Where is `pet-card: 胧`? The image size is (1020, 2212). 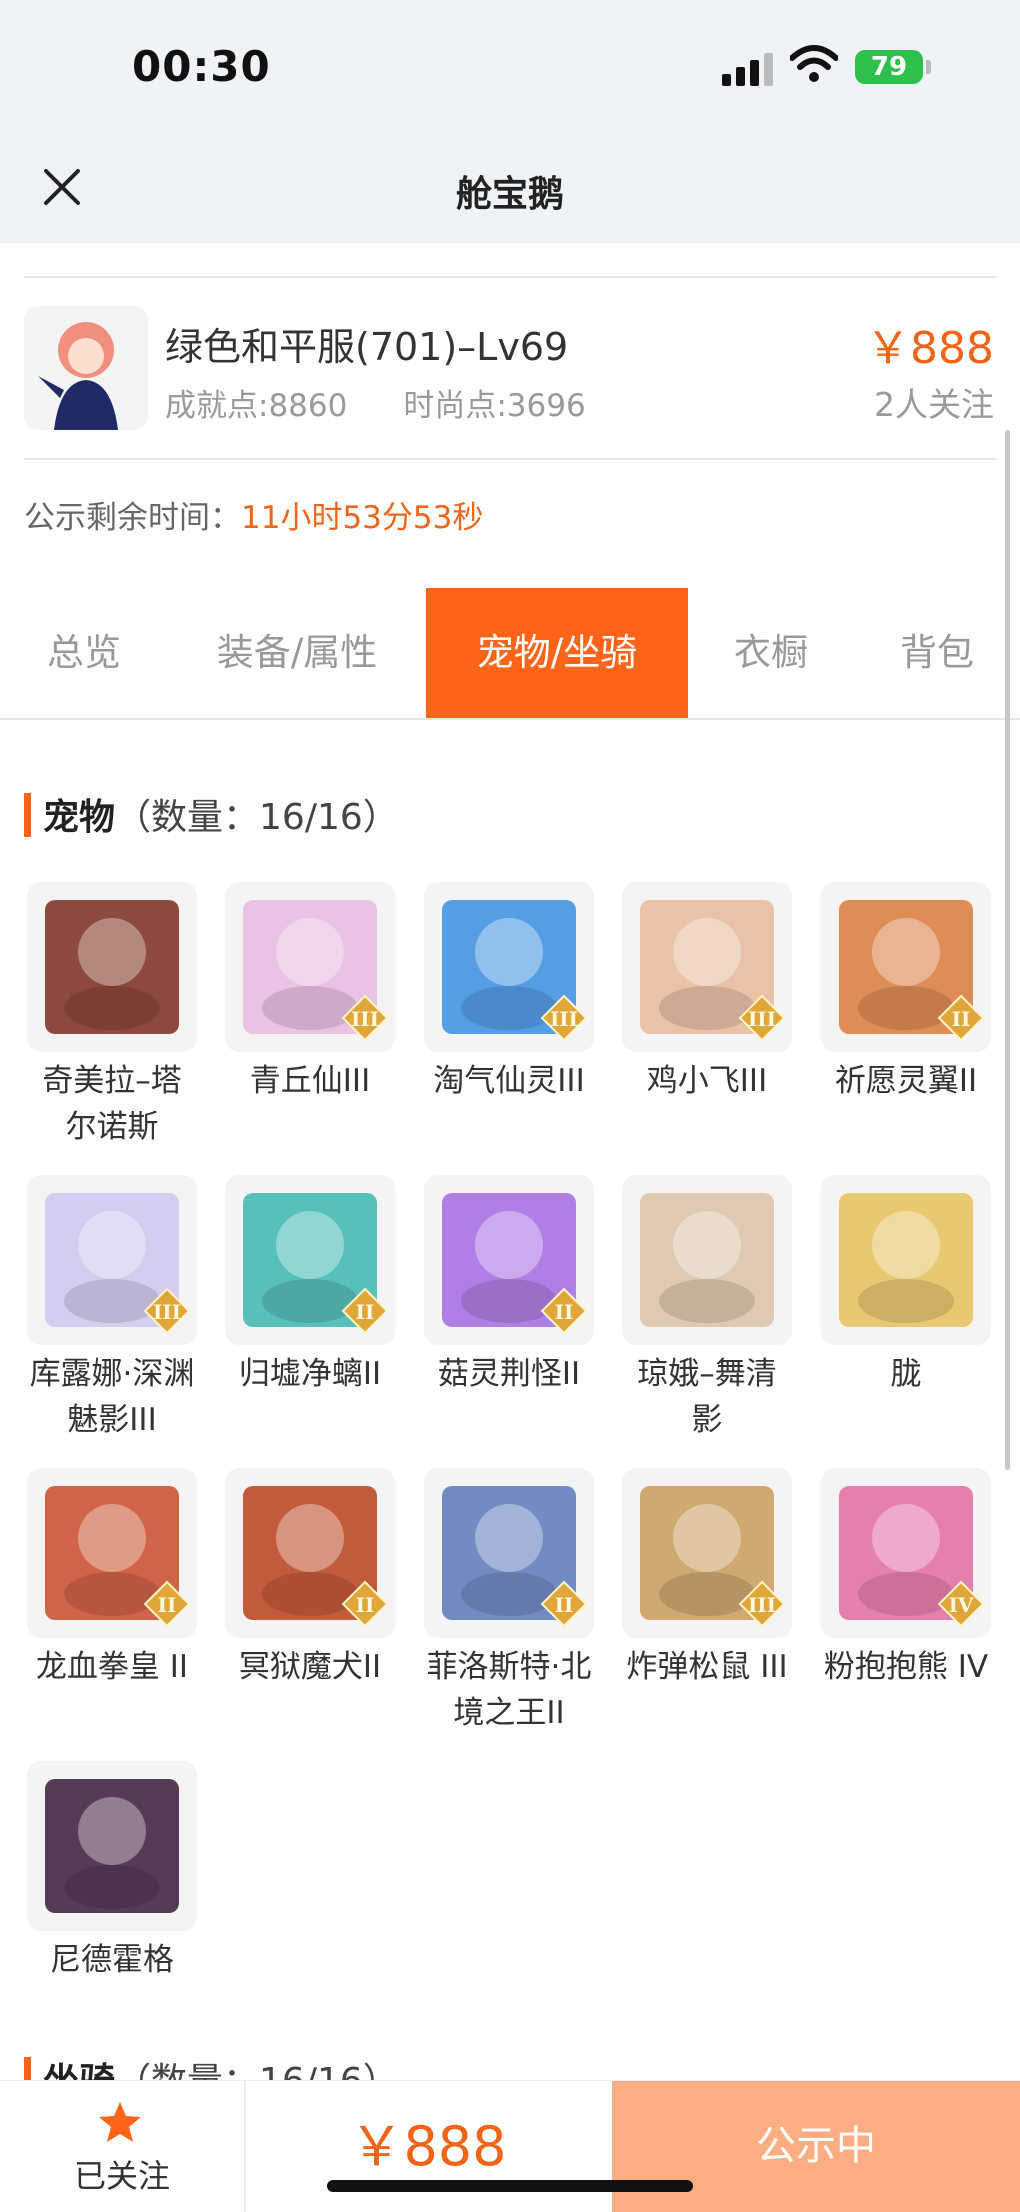 pet-card: 胧 is located at coordinates (906, 1286).